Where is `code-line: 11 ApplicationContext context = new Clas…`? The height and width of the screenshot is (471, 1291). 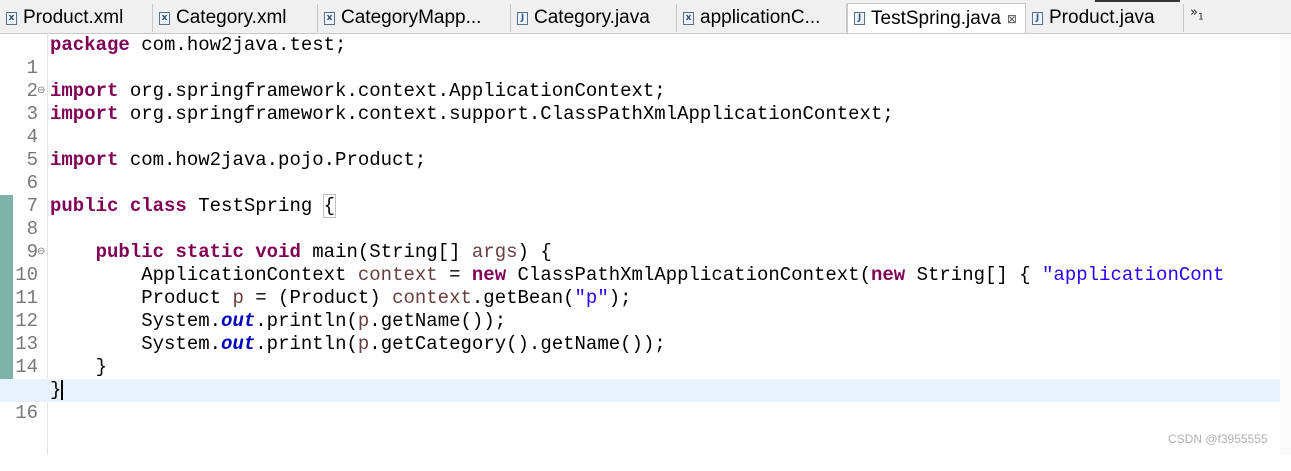 code-line: 11 ApplicationContext context = new Clas… is located at coordinates (640, 286).